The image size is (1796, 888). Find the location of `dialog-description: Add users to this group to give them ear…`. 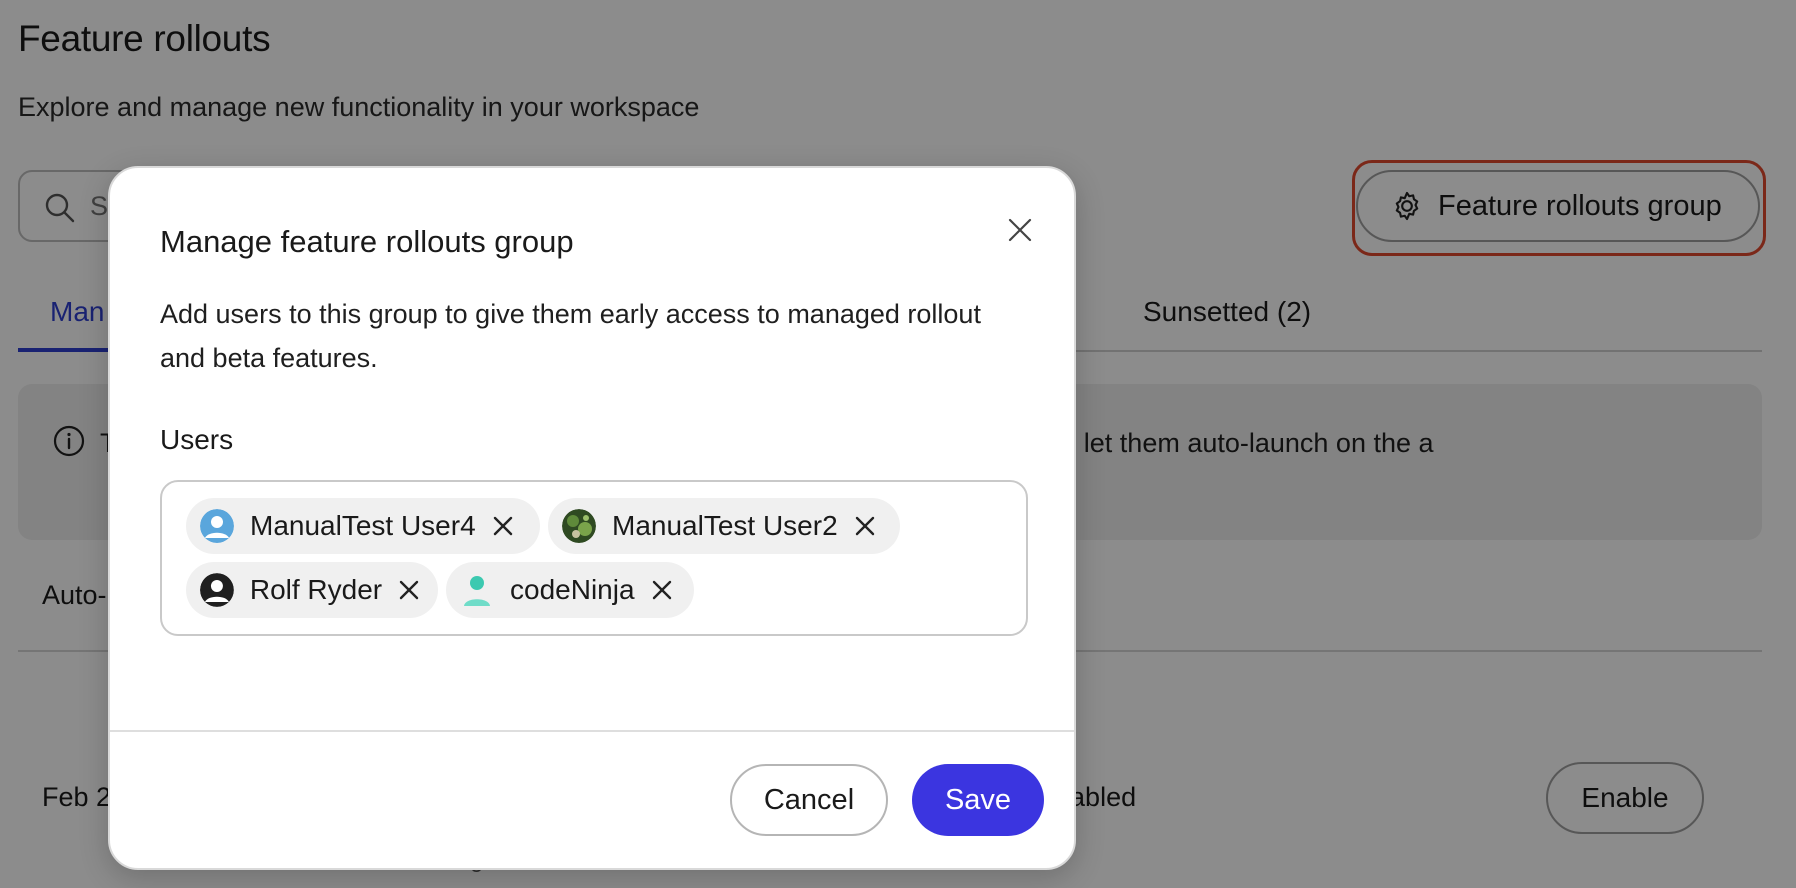

dialog-description: Add users to this group to give them ear… is located at coordinates (570, 336).